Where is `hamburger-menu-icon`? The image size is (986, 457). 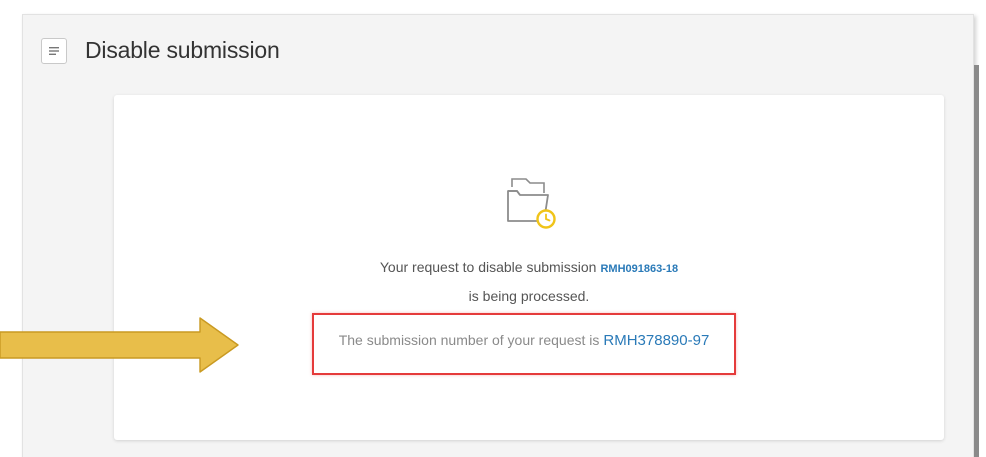 hamburger-menu-icon is located at coordinates (54, 50).